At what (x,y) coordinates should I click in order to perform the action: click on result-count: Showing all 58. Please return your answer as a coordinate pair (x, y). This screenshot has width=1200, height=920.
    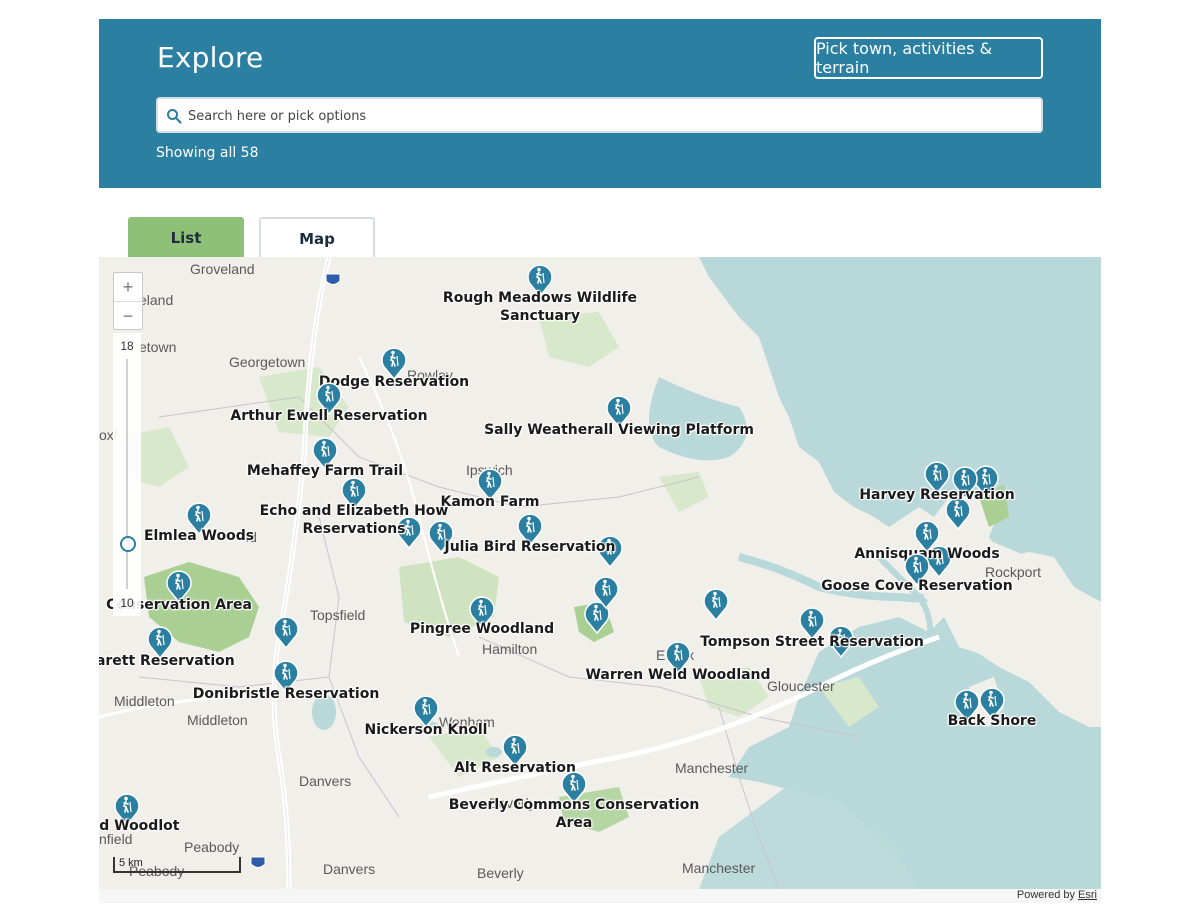
    Looking at the image, I should click on (207, 153).